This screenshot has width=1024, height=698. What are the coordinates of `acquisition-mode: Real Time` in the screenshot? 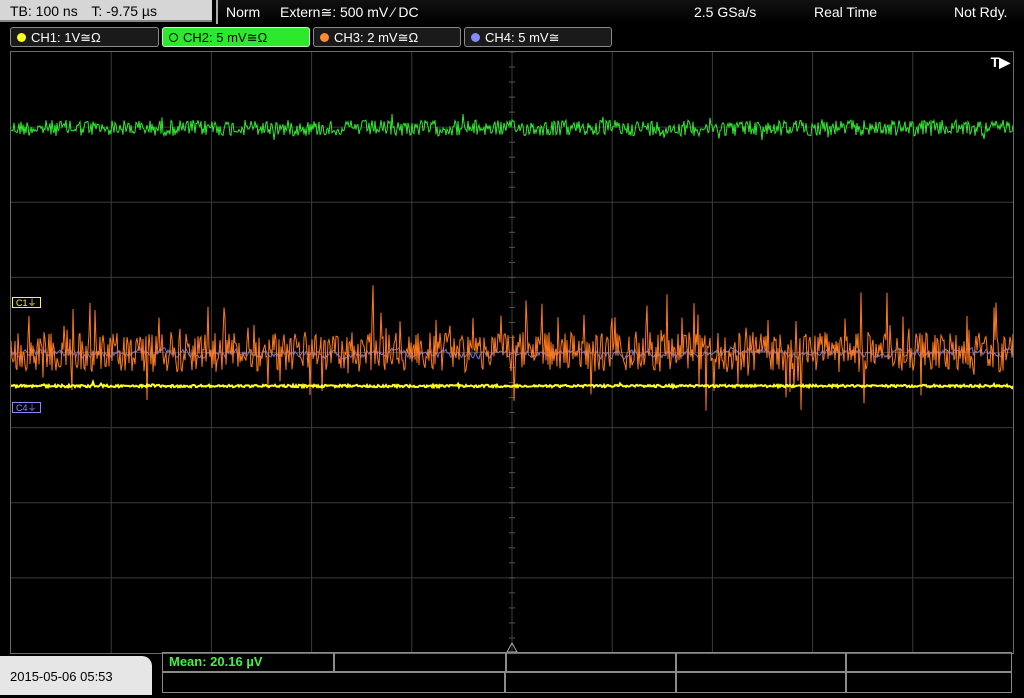 It's located at (846, 12).